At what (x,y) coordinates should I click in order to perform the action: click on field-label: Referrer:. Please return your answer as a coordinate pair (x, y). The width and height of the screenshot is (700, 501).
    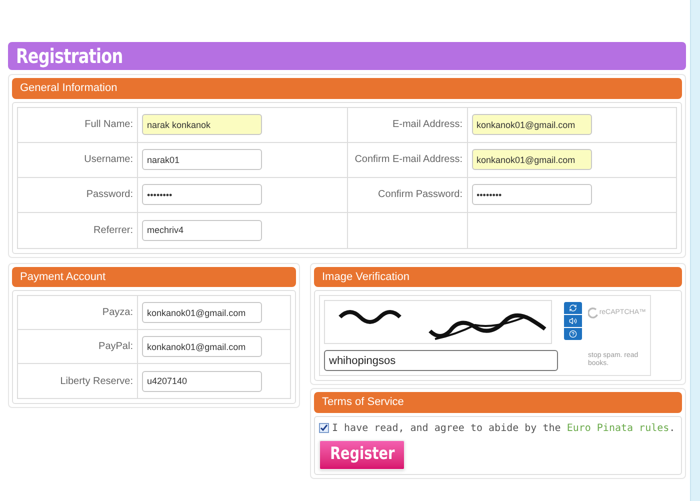
    Looking at the image, I should click on (113, 231).